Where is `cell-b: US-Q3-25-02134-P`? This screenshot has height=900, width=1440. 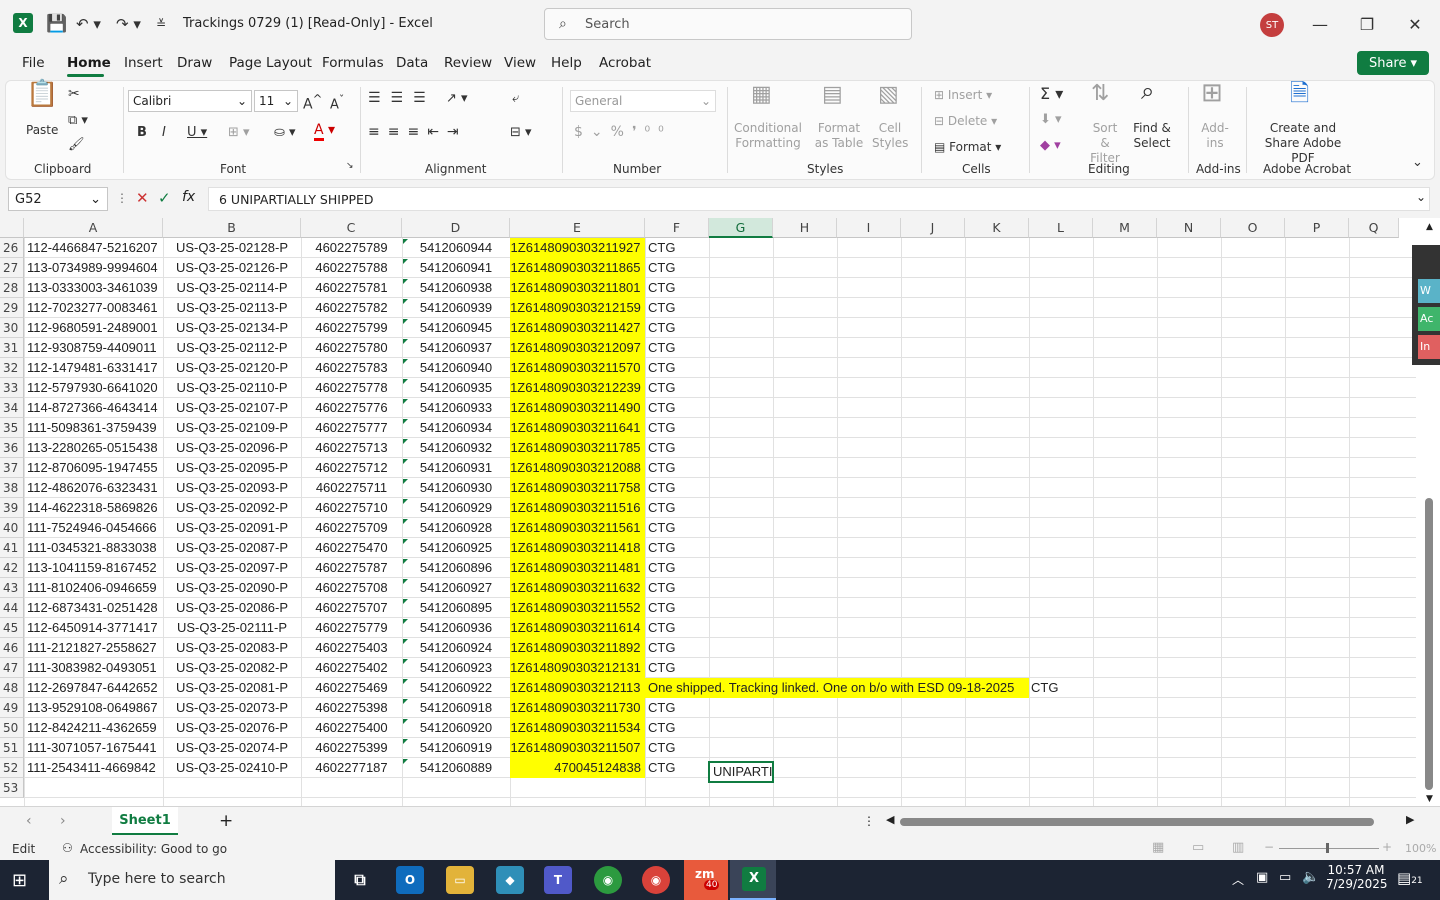 cell-b: US-Q3-25-02134-P is located at coordinates (232, 328).